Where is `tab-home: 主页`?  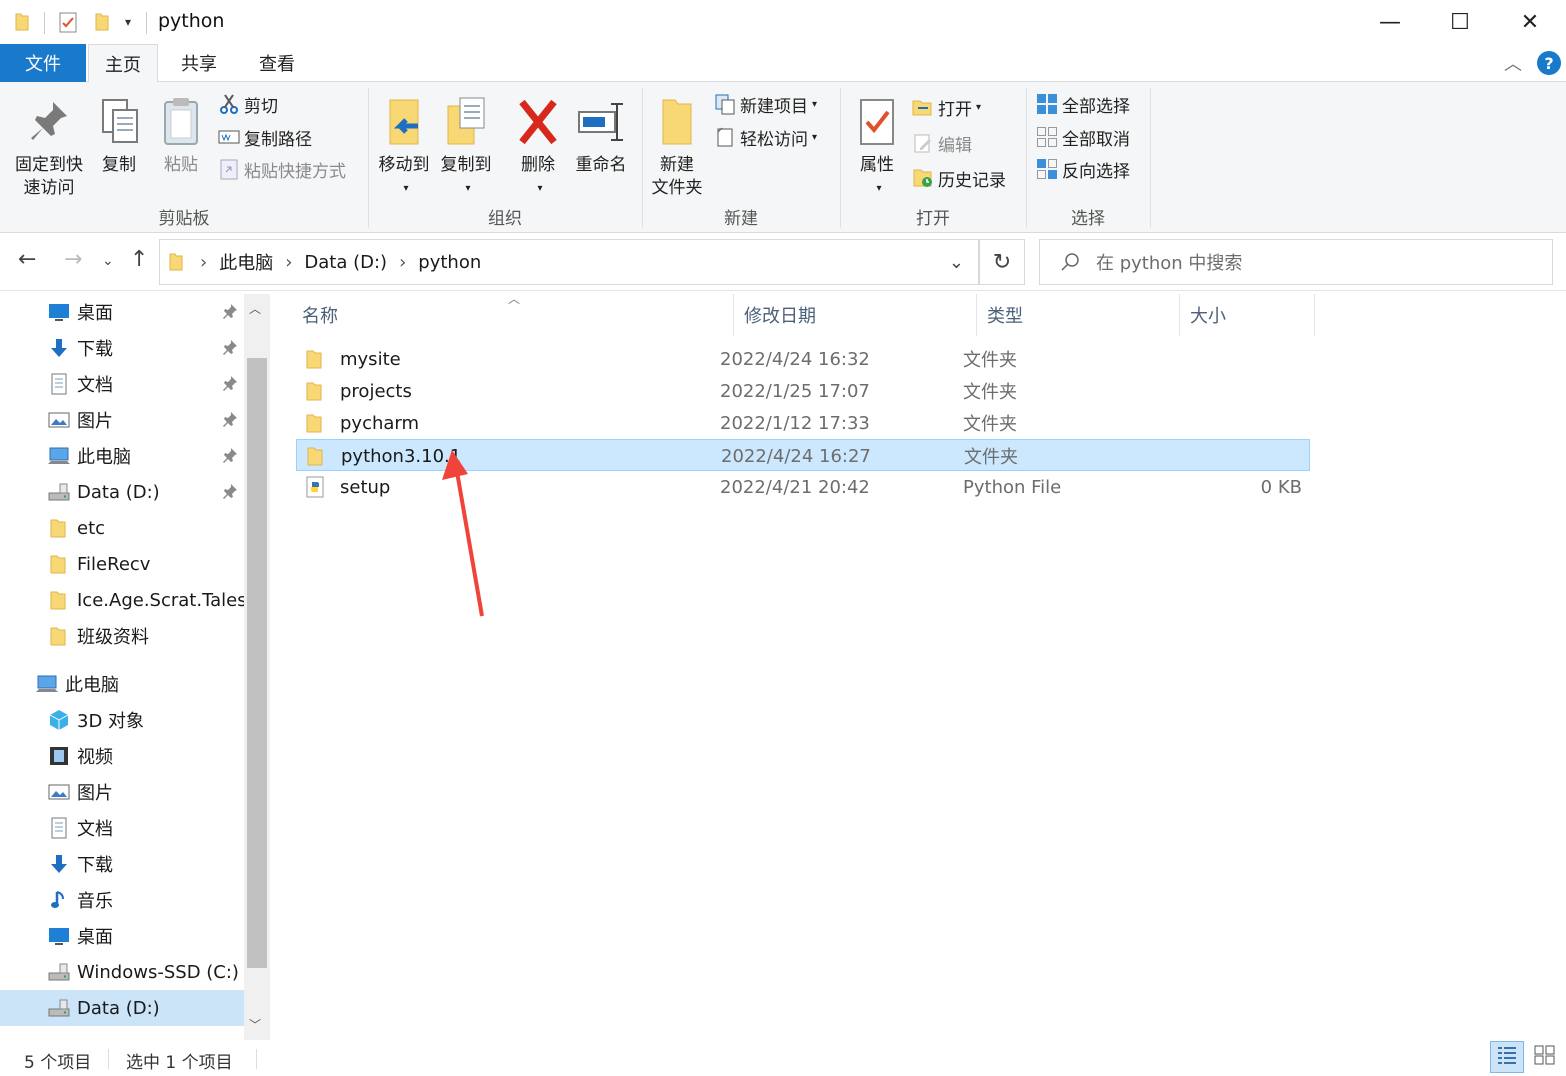 tab-home: 主页 is located at coordinates (123, 63).